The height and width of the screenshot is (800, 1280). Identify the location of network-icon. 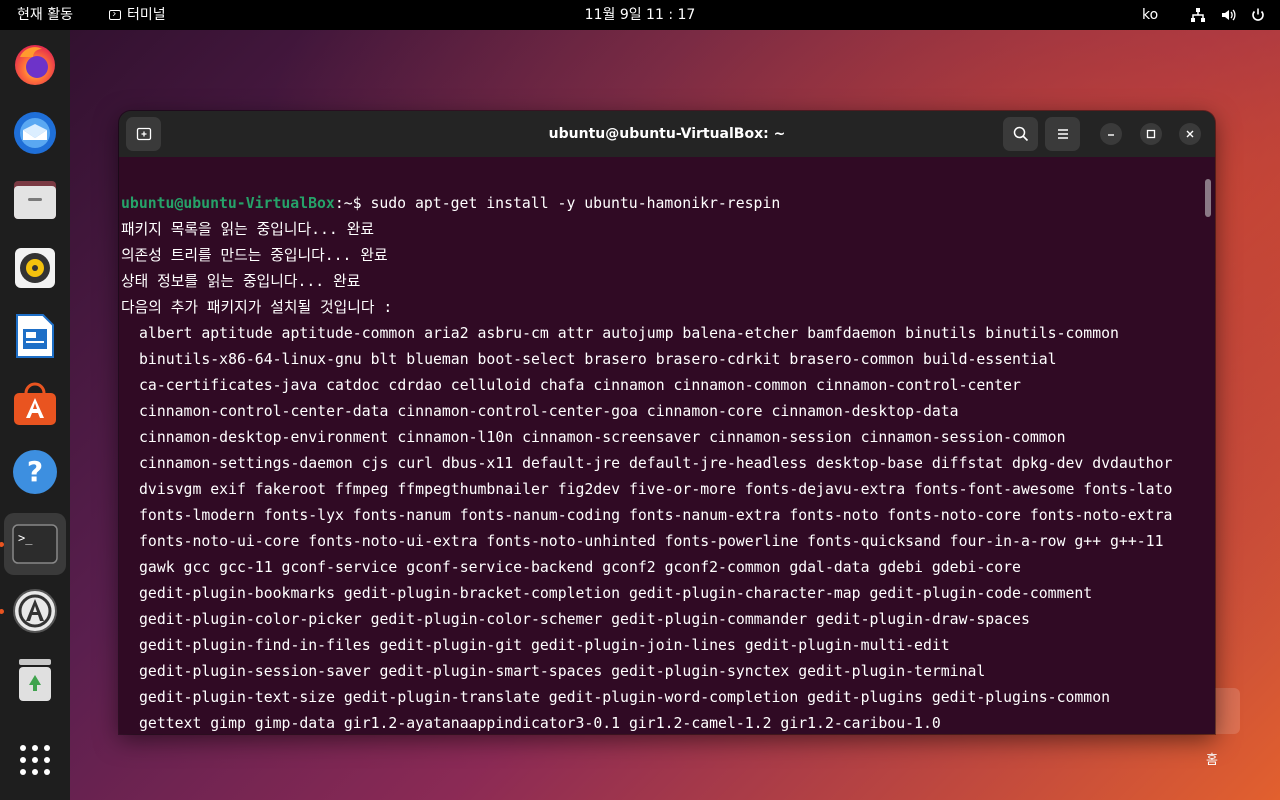
(1198, 15).